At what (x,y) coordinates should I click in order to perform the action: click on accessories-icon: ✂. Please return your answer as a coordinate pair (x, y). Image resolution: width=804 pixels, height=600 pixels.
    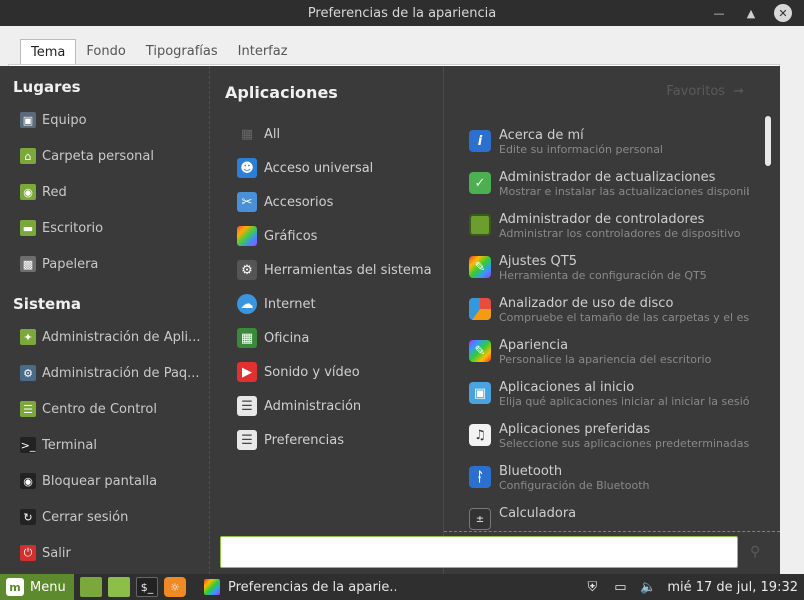
    Looking at the image, I should click on (247, 202).